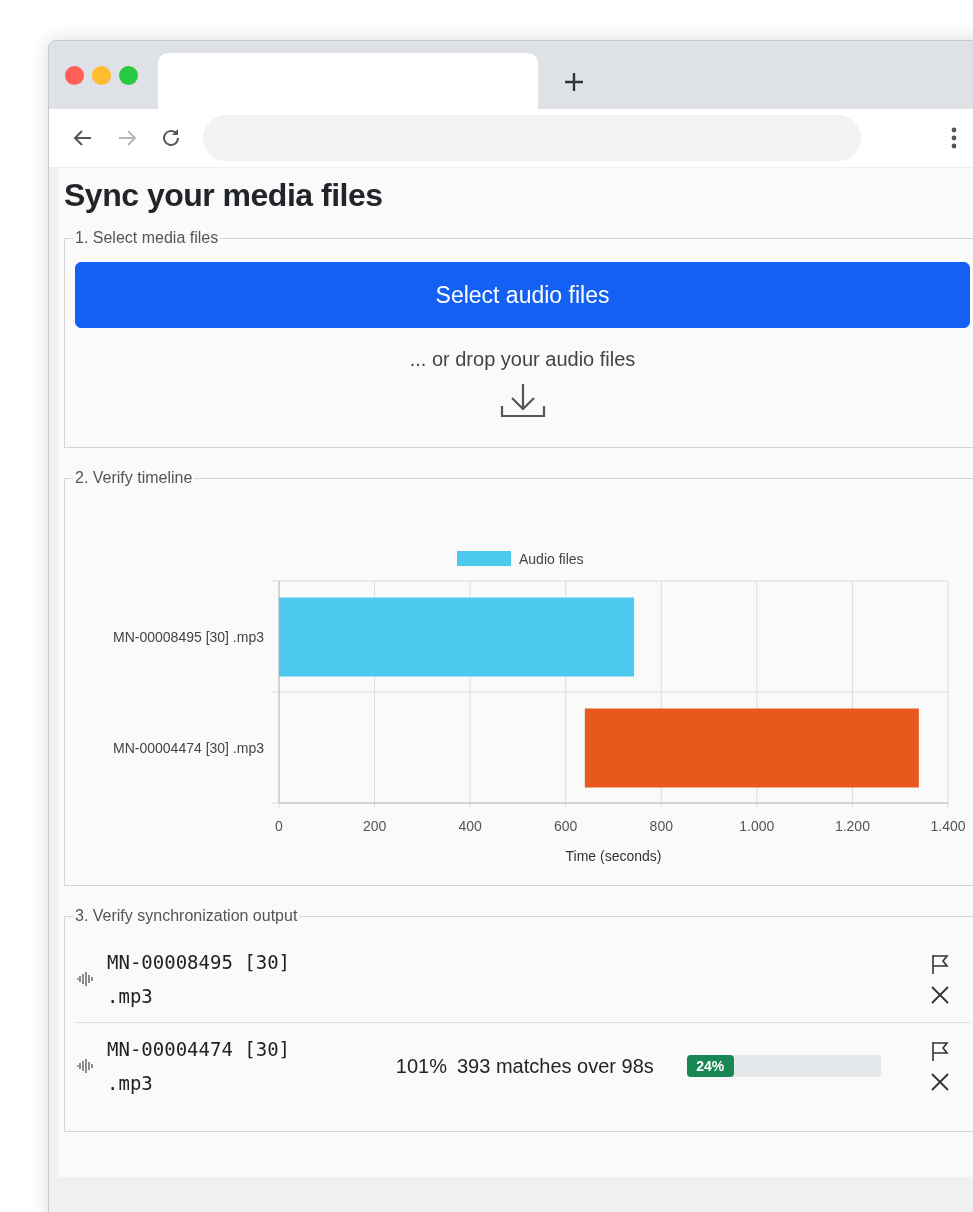 This screenshot has height=1212, width=973. What do you see at coordinates (374, 826) in the screenshot?
I see `tick-label: 200` at bounding box center [374, 826].